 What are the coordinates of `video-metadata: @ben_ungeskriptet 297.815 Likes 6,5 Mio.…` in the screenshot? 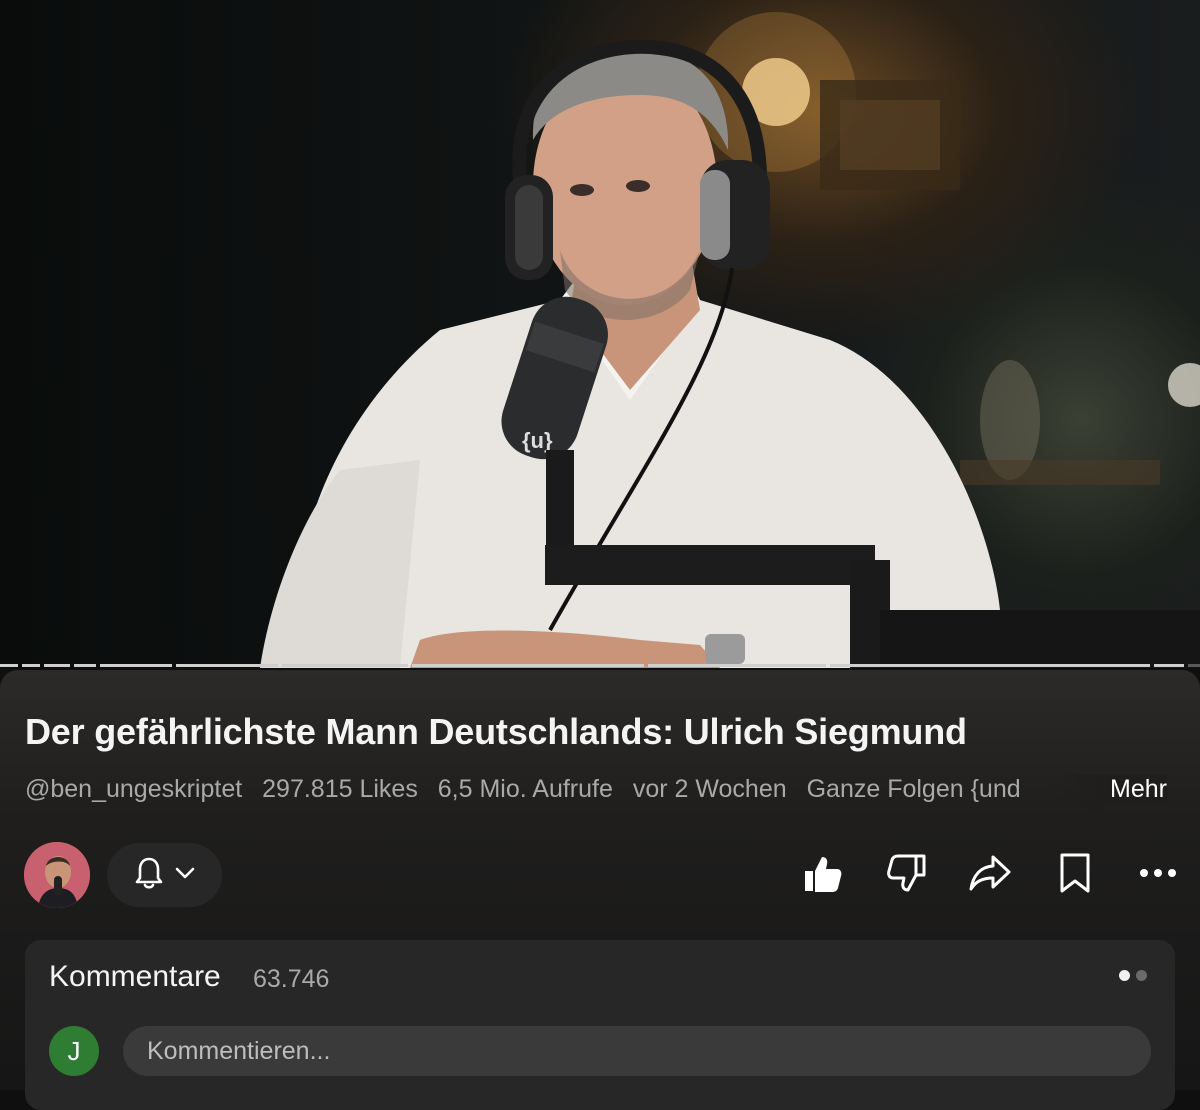 It's located at (600, 792).